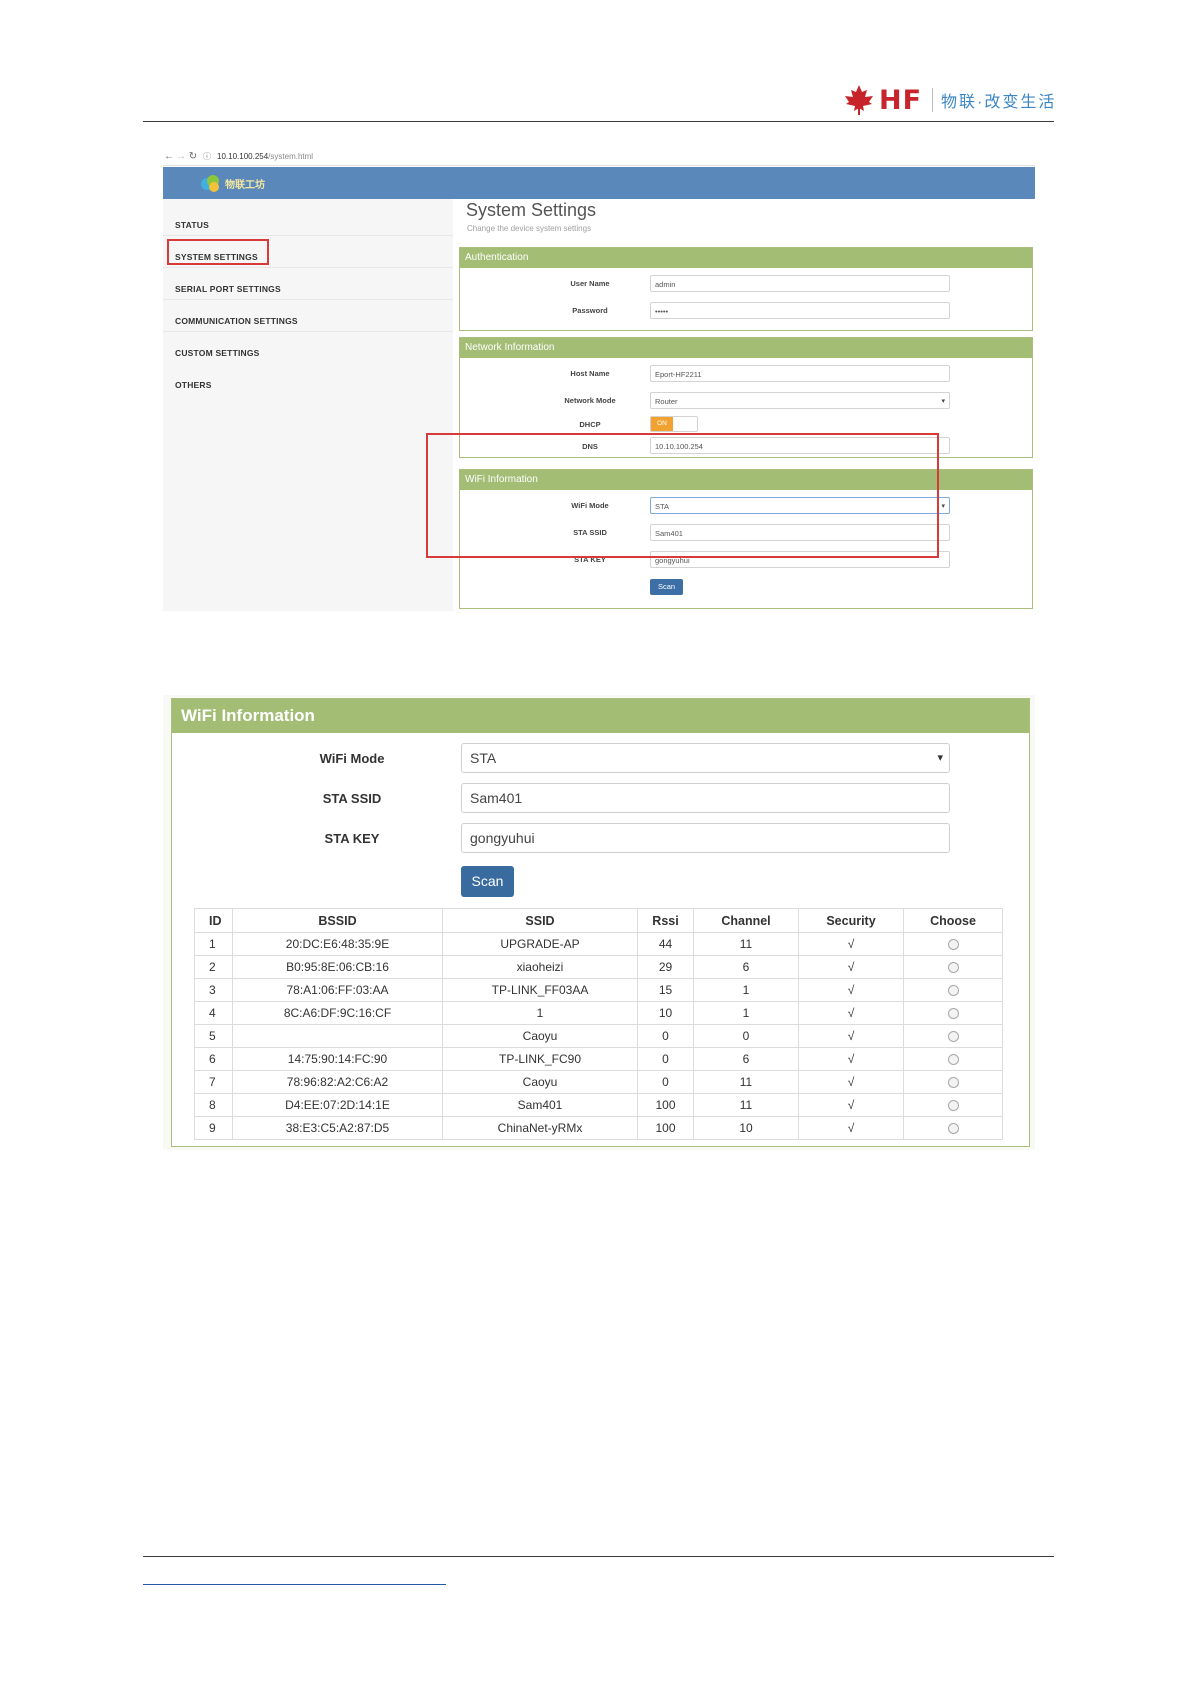 The height and width of the screenshot is (1684, 1191). I want to click on forward-arrow-icon: →, so click(181, 156).